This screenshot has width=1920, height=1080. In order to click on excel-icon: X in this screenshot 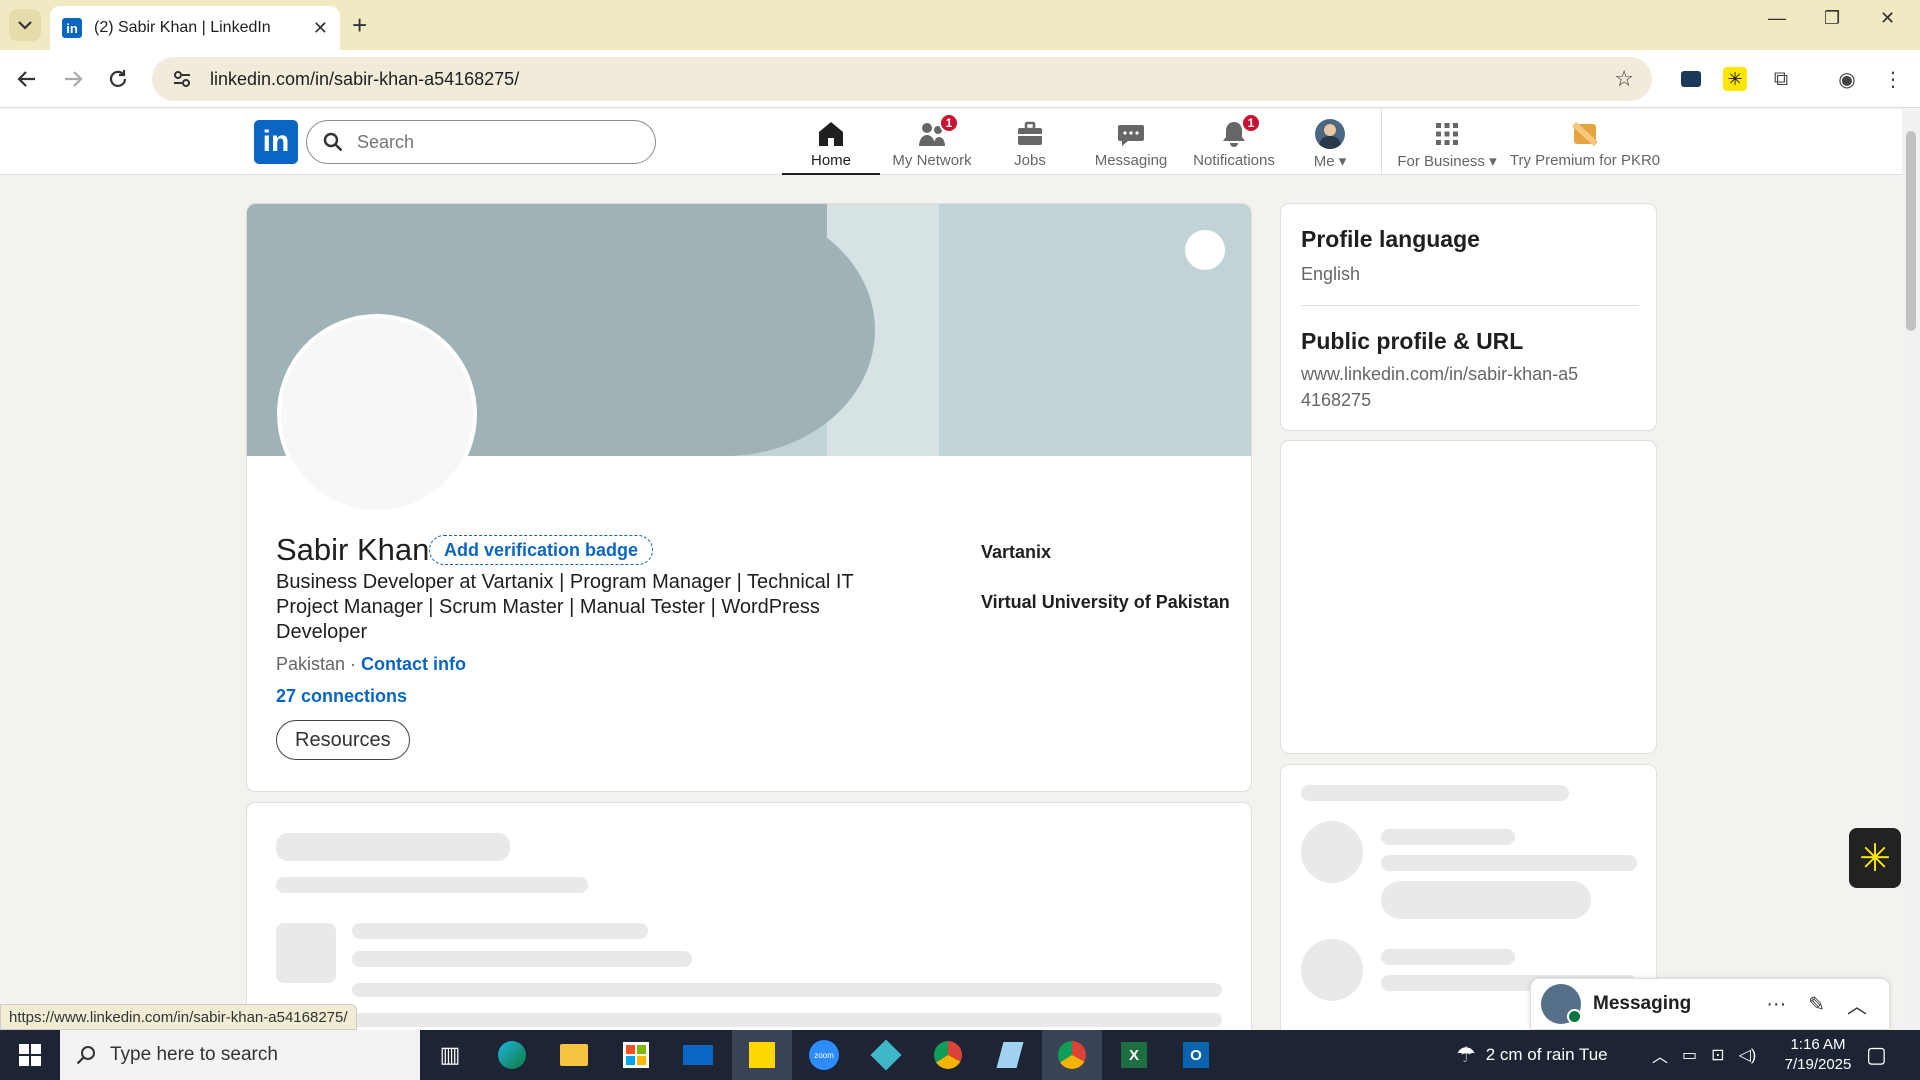, I will do `click(1134, 1055)`.